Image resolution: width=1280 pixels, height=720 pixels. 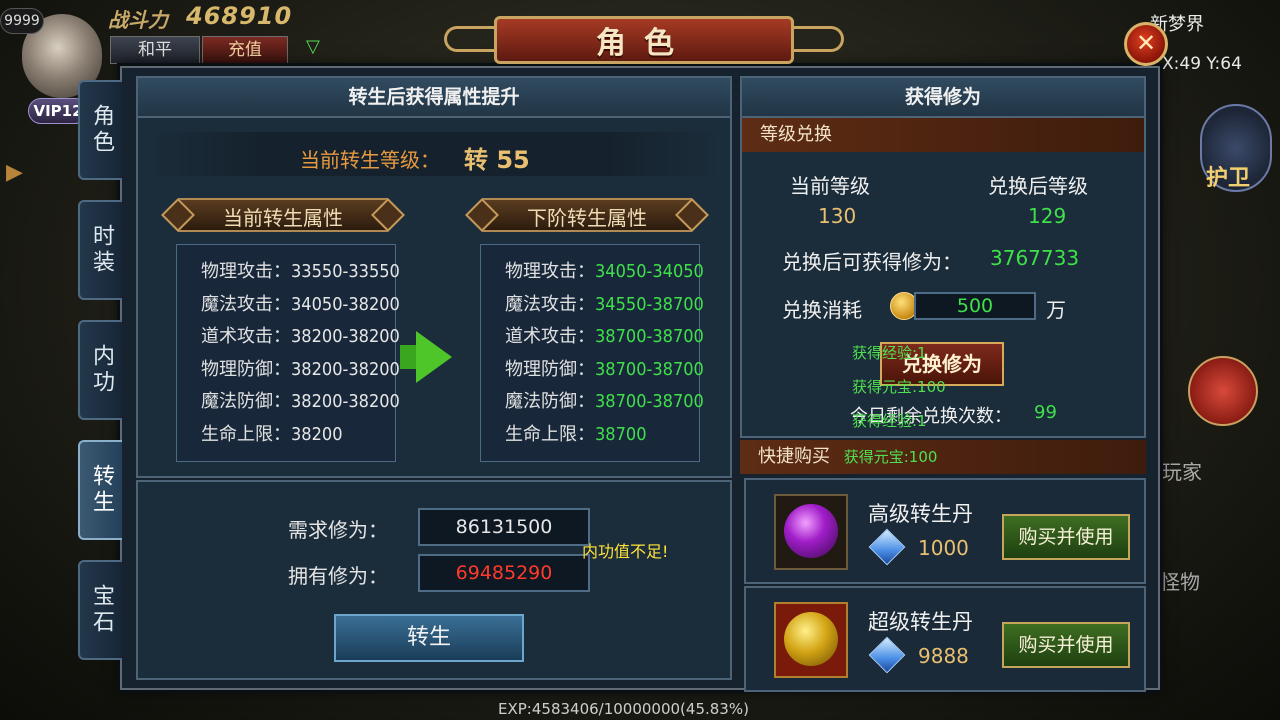 I want to click on recharge-button: 充值, so click(x=245, y=50).